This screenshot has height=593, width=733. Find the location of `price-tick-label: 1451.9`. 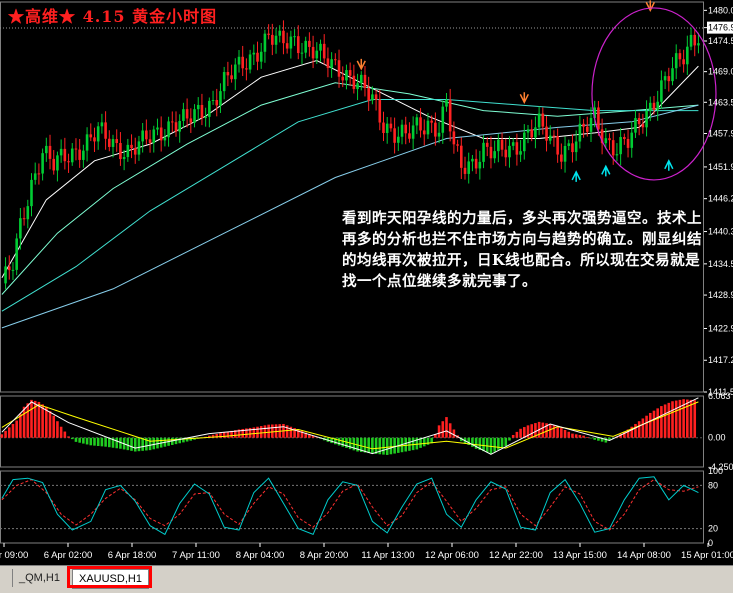

price-tick-label: 1451.9 is located at coordinates (720, 167).